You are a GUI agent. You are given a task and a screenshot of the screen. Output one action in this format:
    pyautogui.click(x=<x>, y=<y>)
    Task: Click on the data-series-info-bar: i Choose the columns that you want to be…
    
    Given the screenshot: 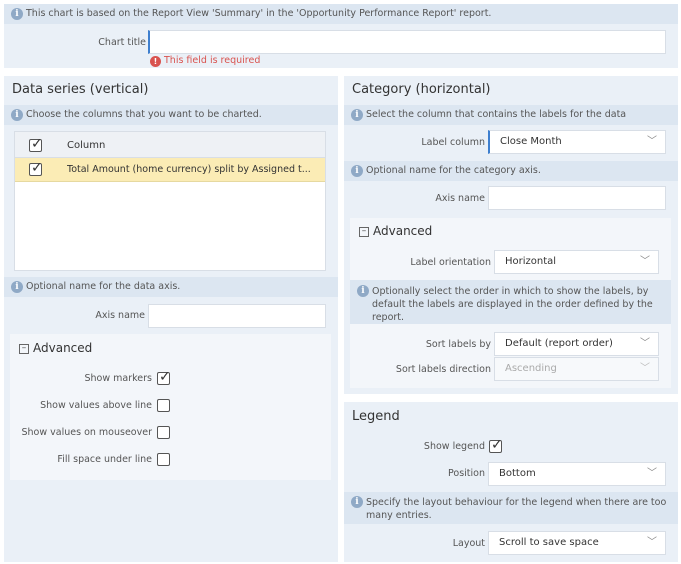 What is the action you would take?
    pyautogui.click(x=171, y=115)
    